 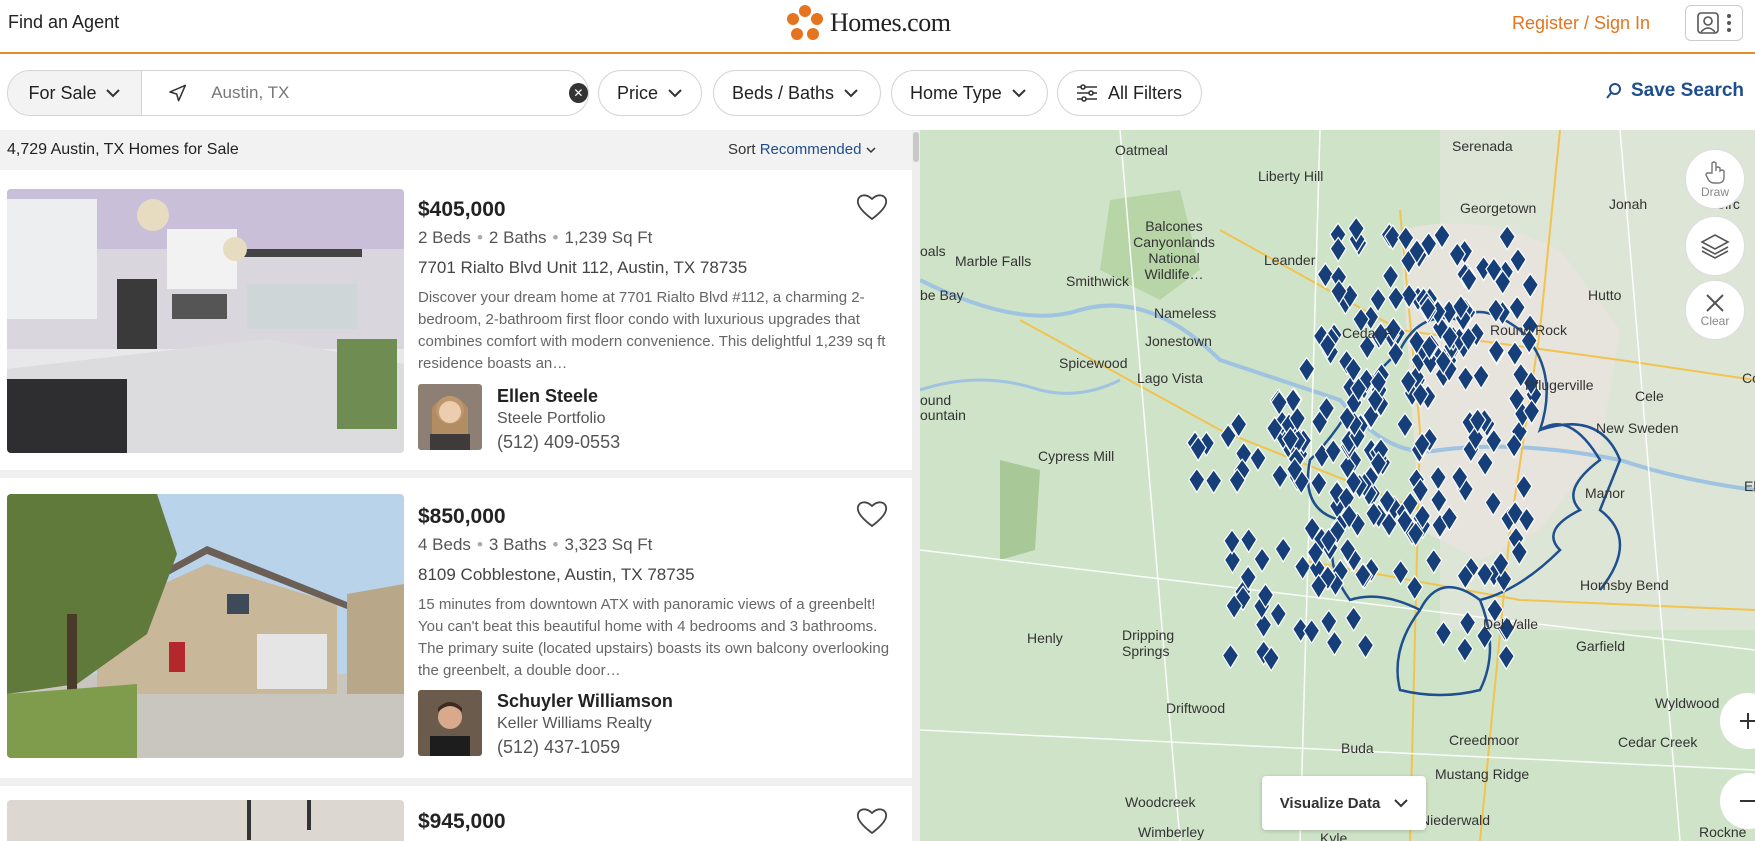 What do you see at coordinates (455, 813) in the screenshot?
I see `listing-card: $945,000` at bounding box center [455, 813].